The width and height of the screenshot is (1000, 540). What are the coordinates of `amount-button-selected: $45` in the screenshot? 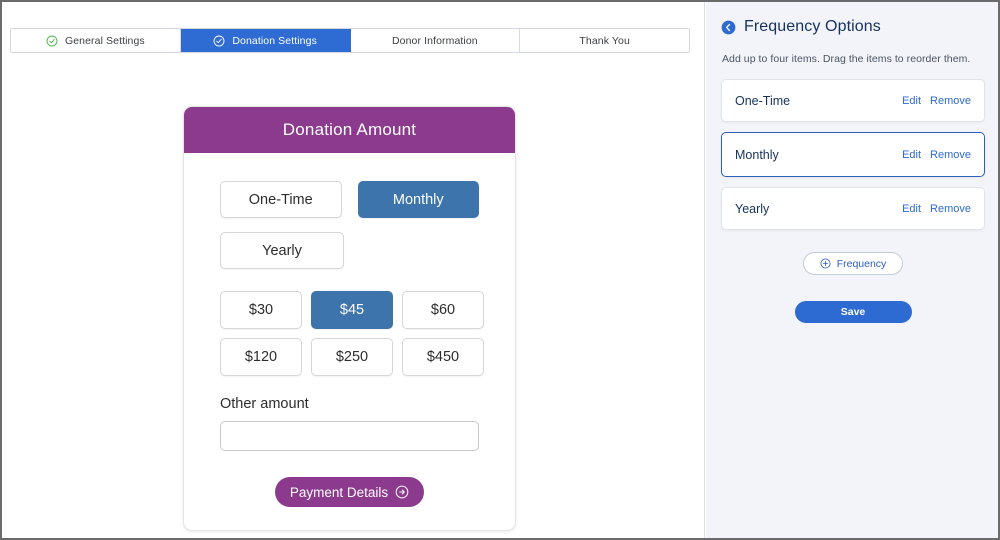 It's located at (352, 310).